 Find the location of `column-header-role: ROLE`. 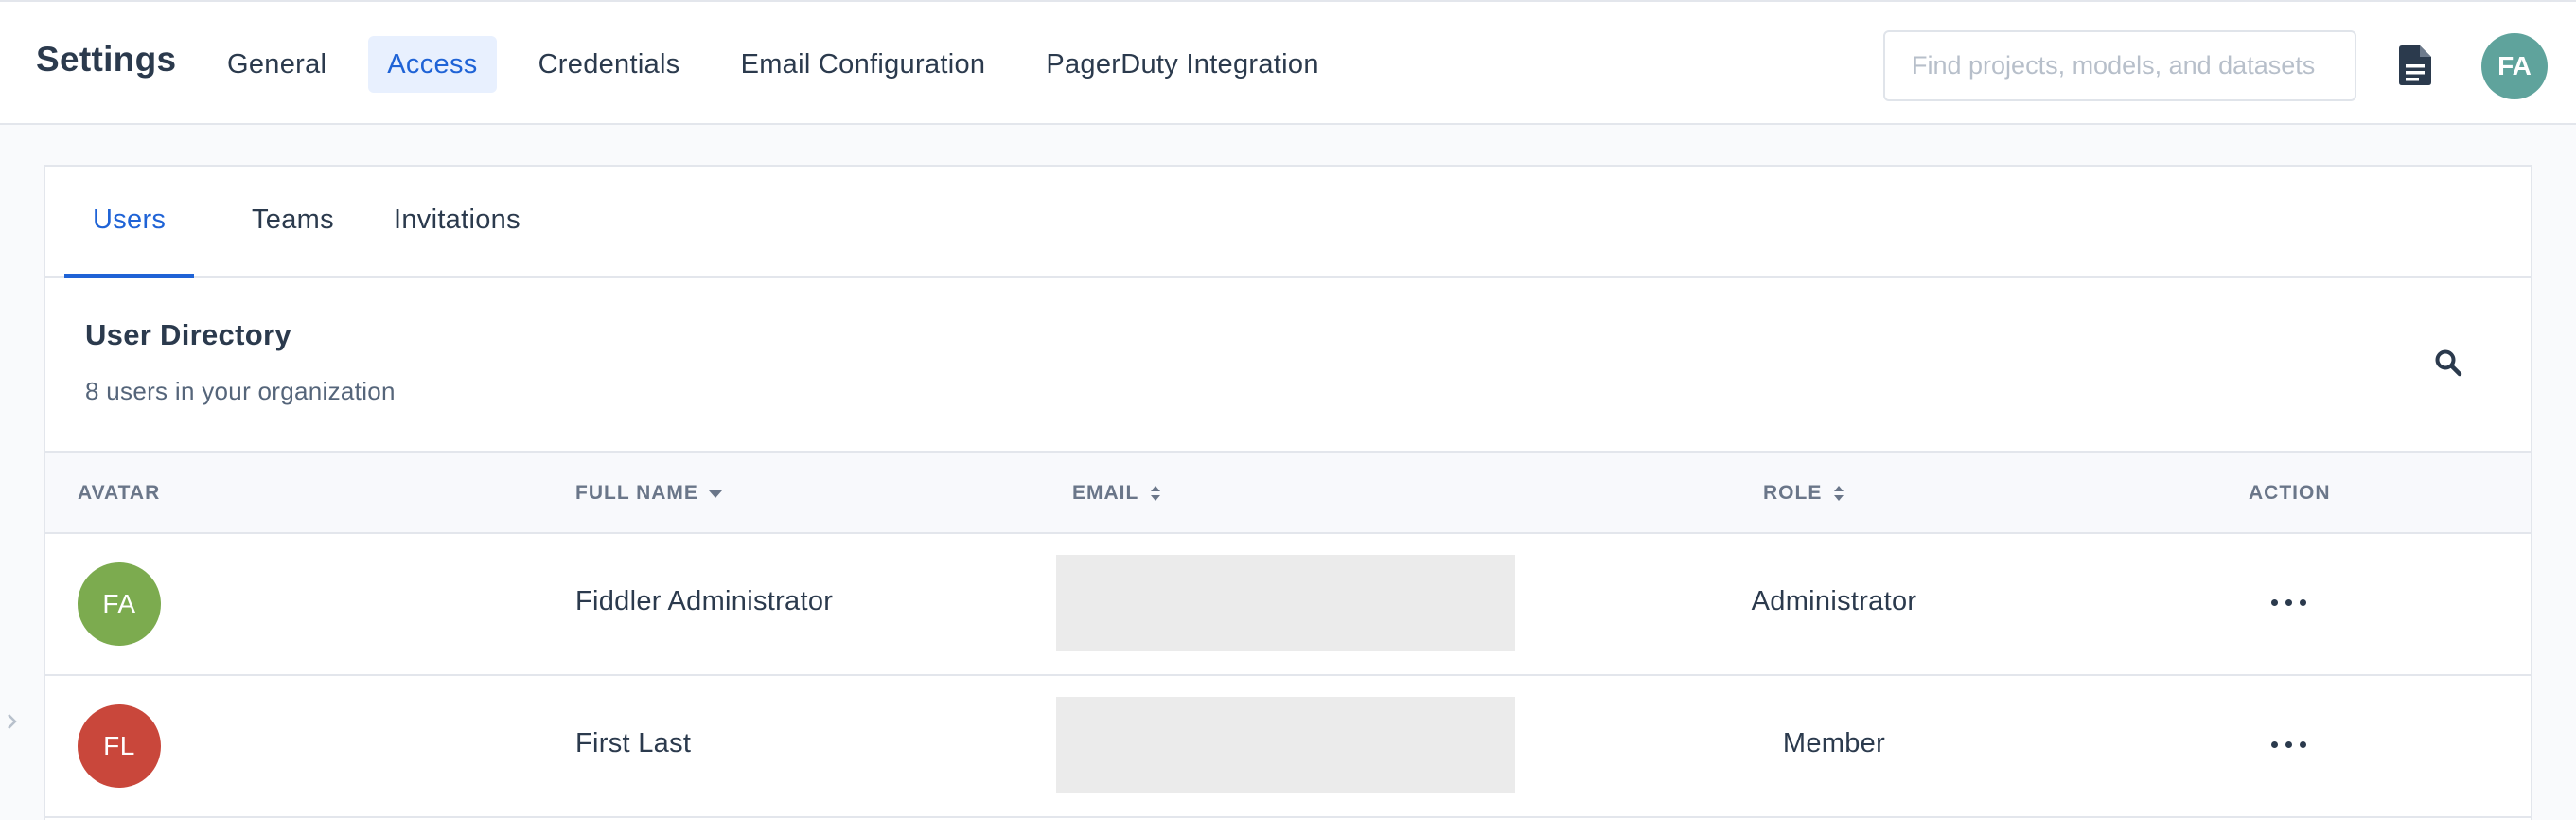

column-header-role: ROLE is located at coordinates (1804, 494).